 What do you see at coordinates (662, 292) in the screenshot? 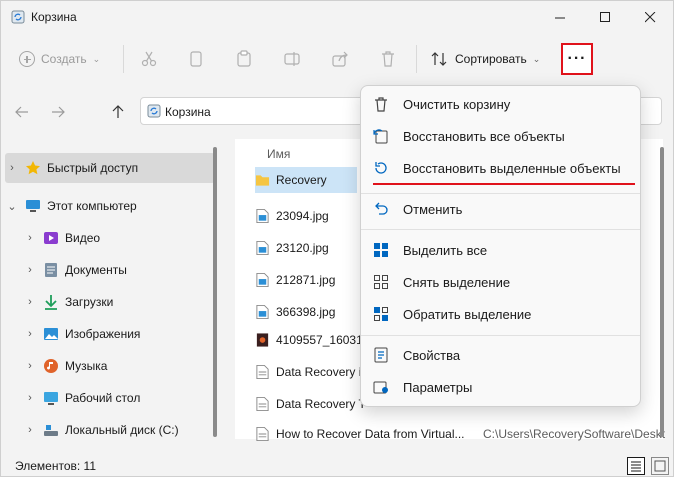
I see `file-list-scrollbar` at bounding box center [662, 292].